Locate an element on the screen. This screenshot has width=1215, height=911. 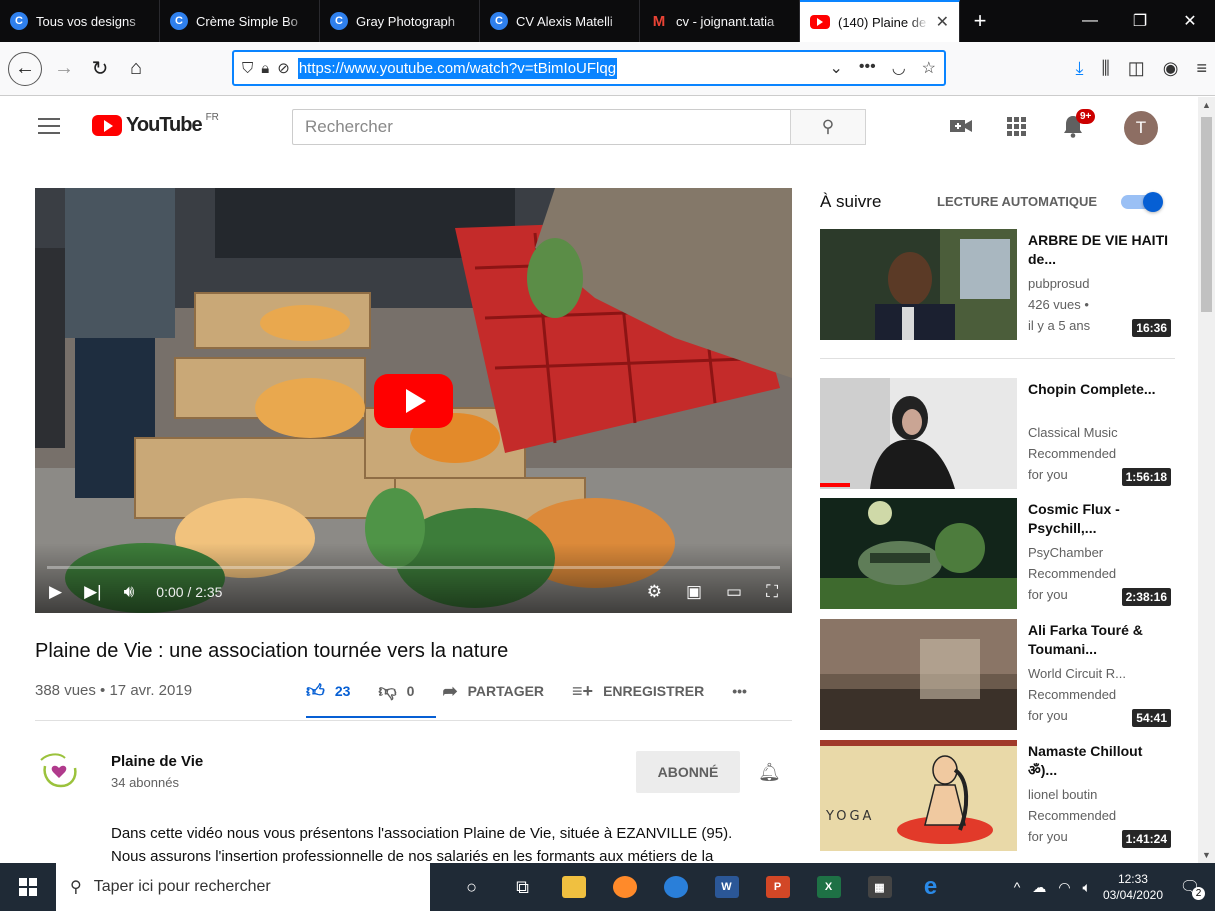
action-center-icon: 🗨︎ 2 is located at coordinates (1190, 887).